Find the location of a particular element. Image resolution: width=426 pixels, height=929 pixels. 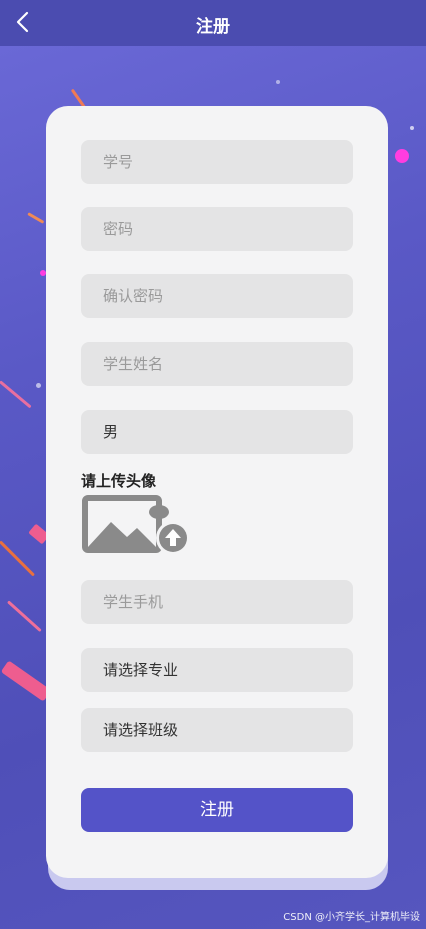

major-select: 请选择专业 is located at coordinates (217, 670).